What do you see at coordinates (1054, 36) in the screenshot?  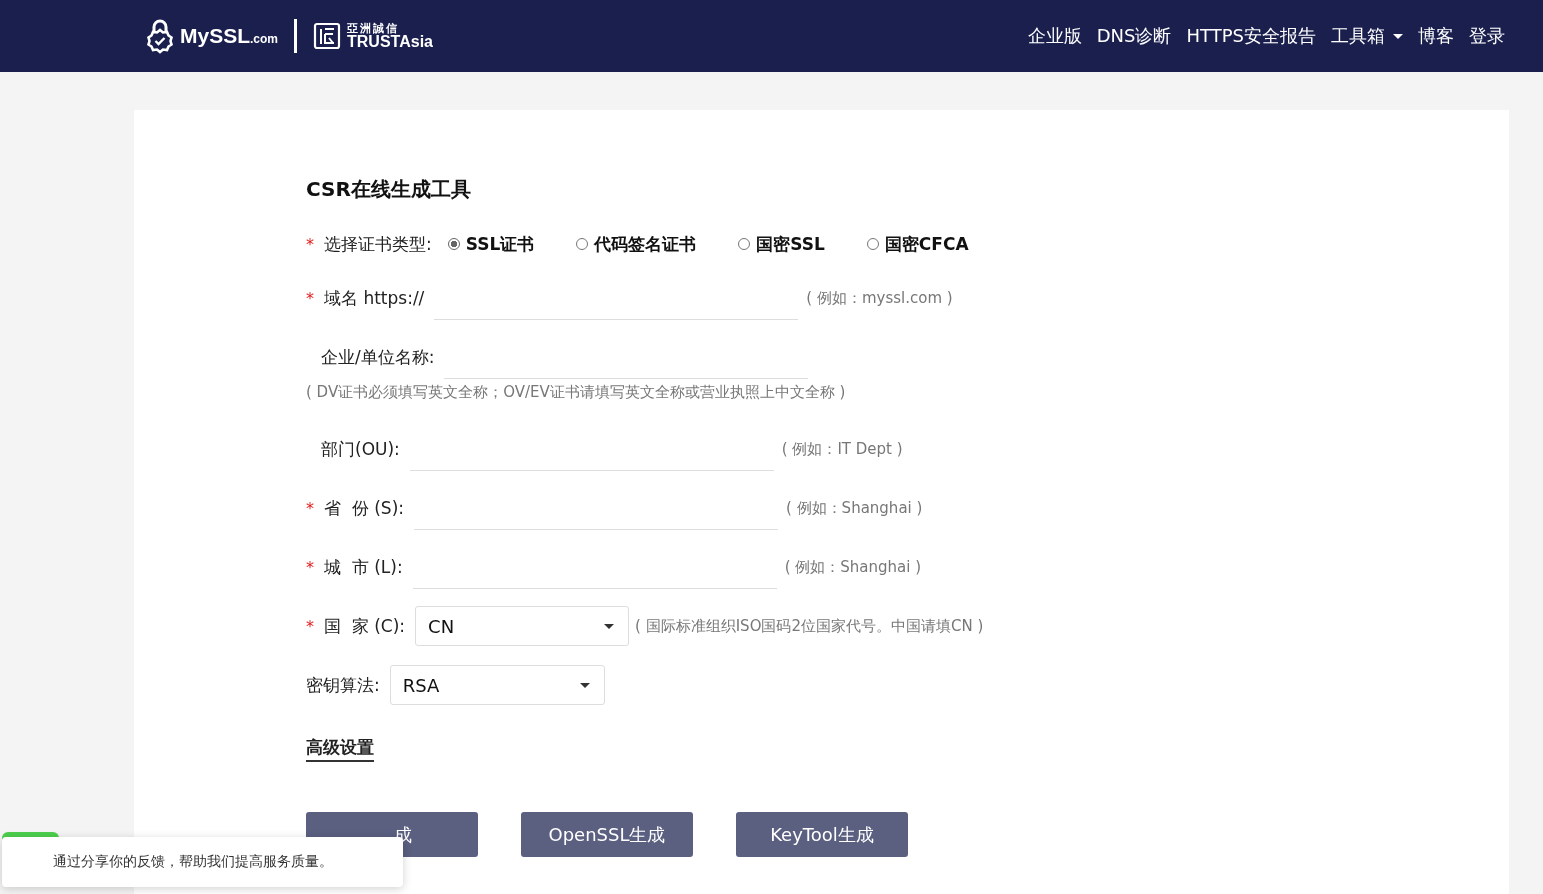 I see `nav-link: 企业版` at bounding box center [1054, 36].